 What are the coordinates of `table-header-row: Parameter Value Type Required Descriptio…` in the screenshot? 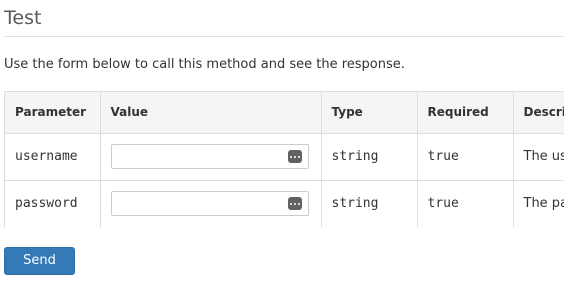 It's located at (284, 113).